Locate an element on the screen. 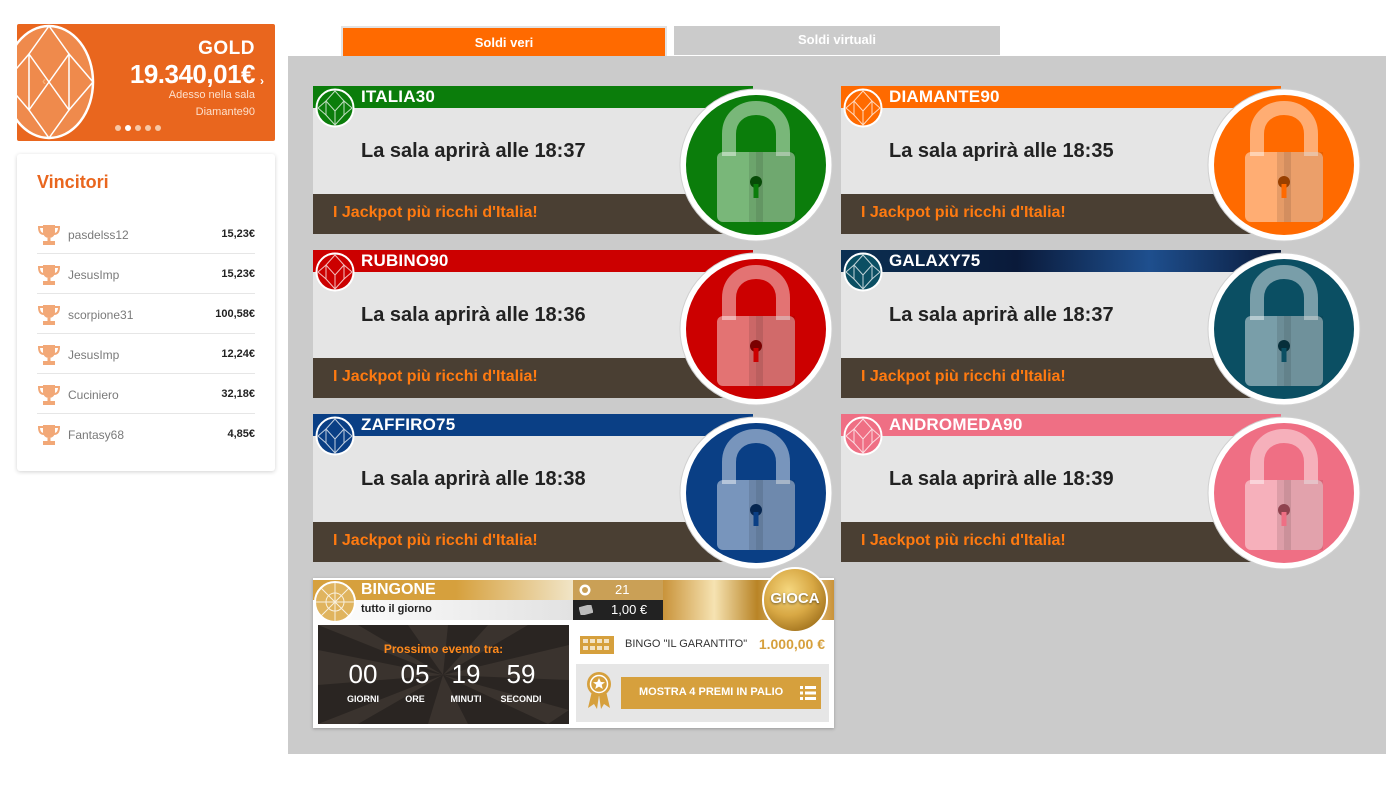 The image size is (1400, 800). countdown-value: 05 is located at coordinates (415, 674).